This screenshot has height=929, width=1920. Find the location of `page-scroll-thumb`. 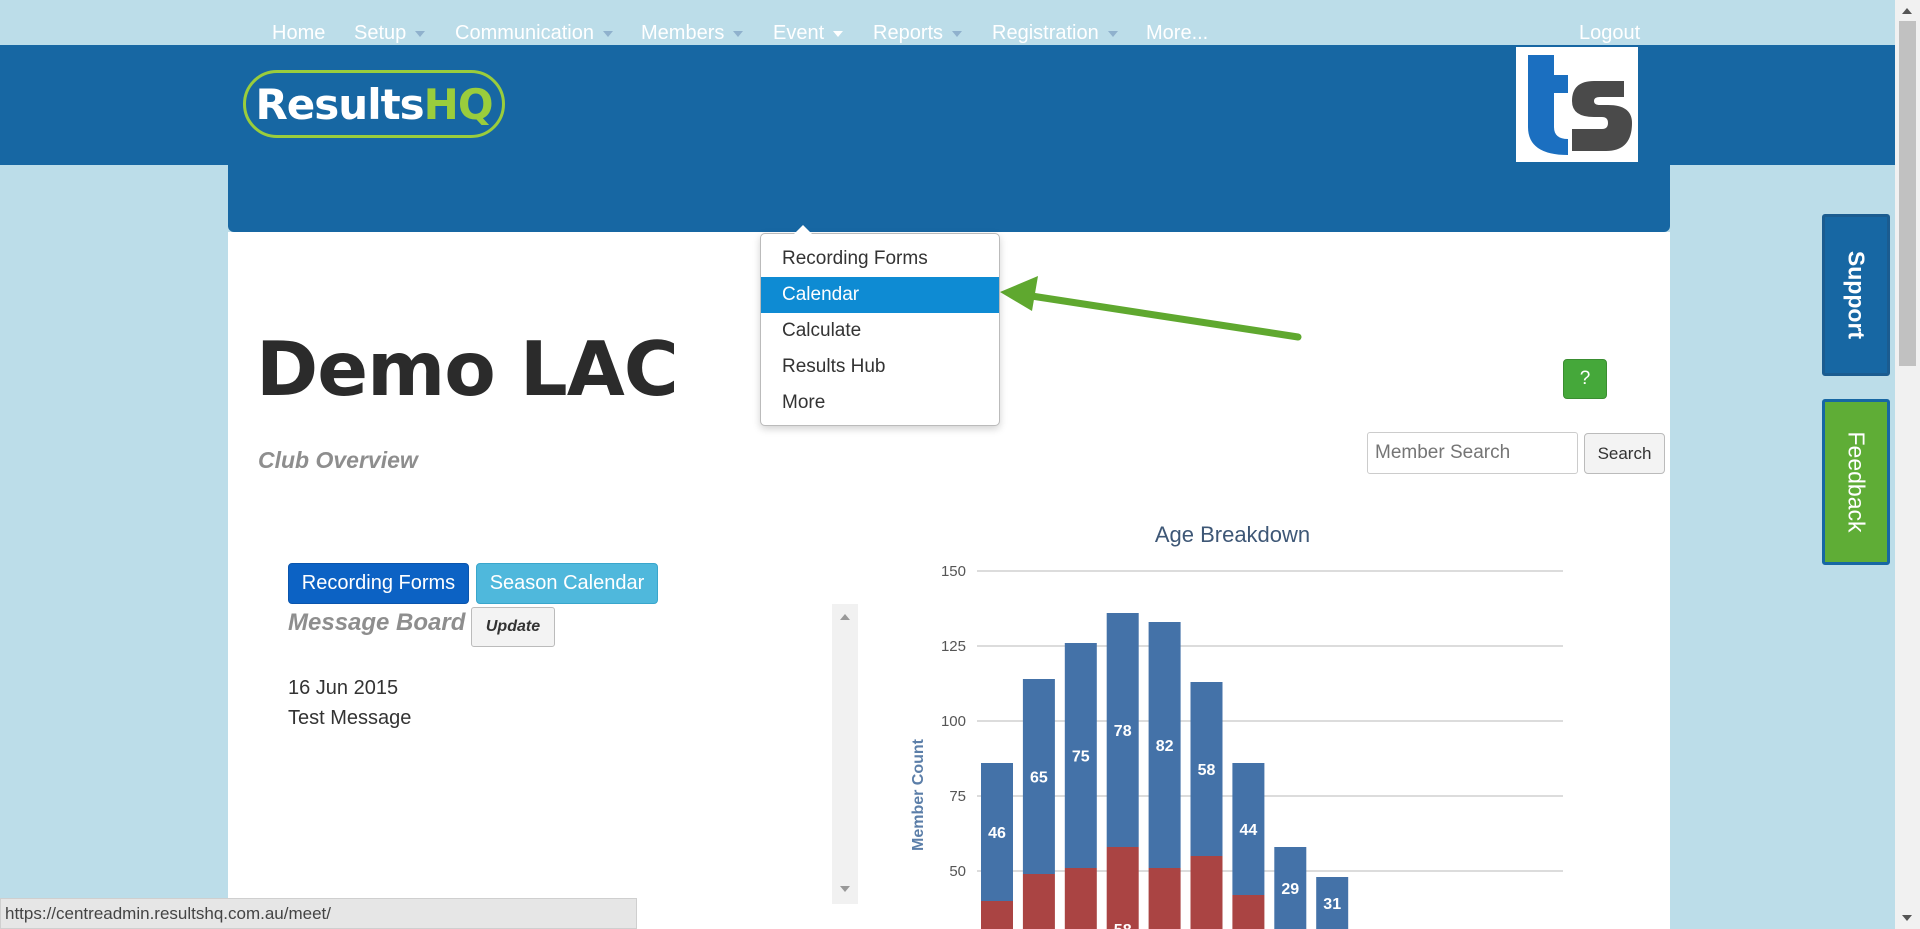

page-scroll-thumb is located at coordinates (1907, 193).